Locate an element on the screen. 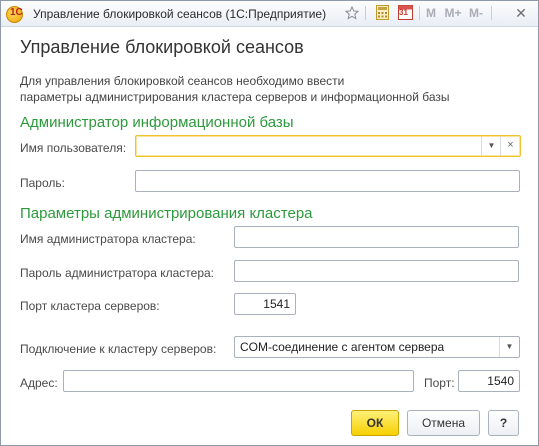  connection-value: COM-соединение с агентом сервера is located at coordinates (342, 347).